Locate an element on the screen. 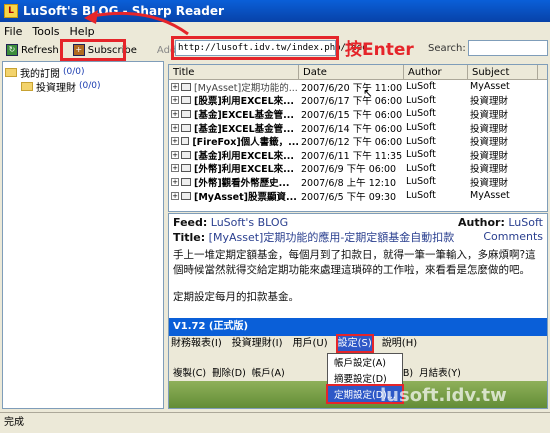 Image resolution: width=550 pixels, height=433 pixels. tree-item-investment: 投資理財 (0/0) is located at coordinates (92, 86).